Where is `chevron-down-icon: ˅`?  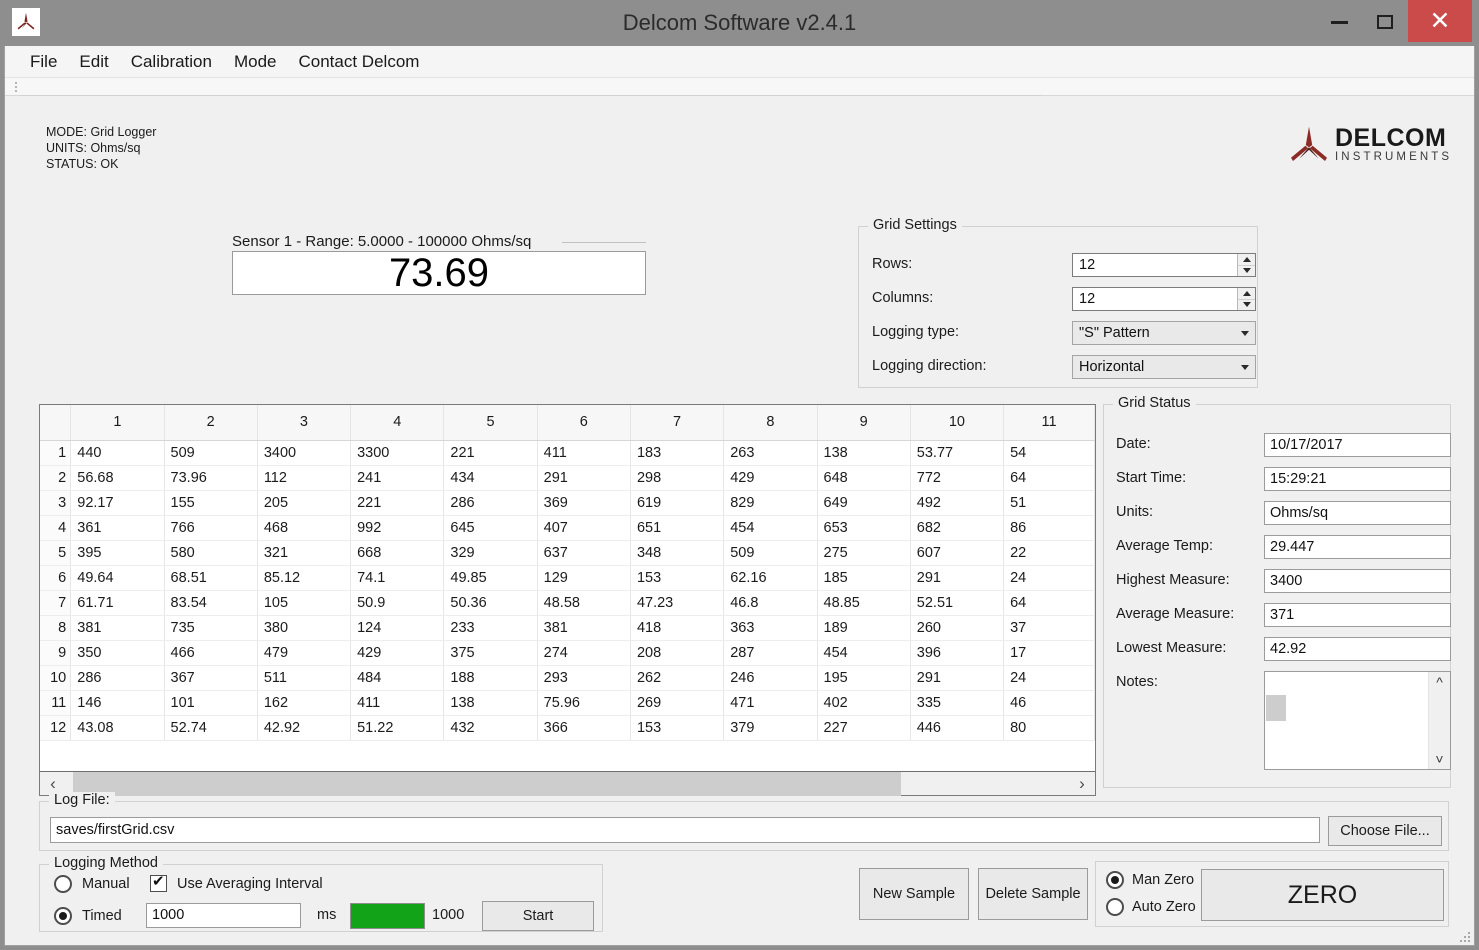 chevron-down-icon: ˅ is located at coordinates (1439, 759).